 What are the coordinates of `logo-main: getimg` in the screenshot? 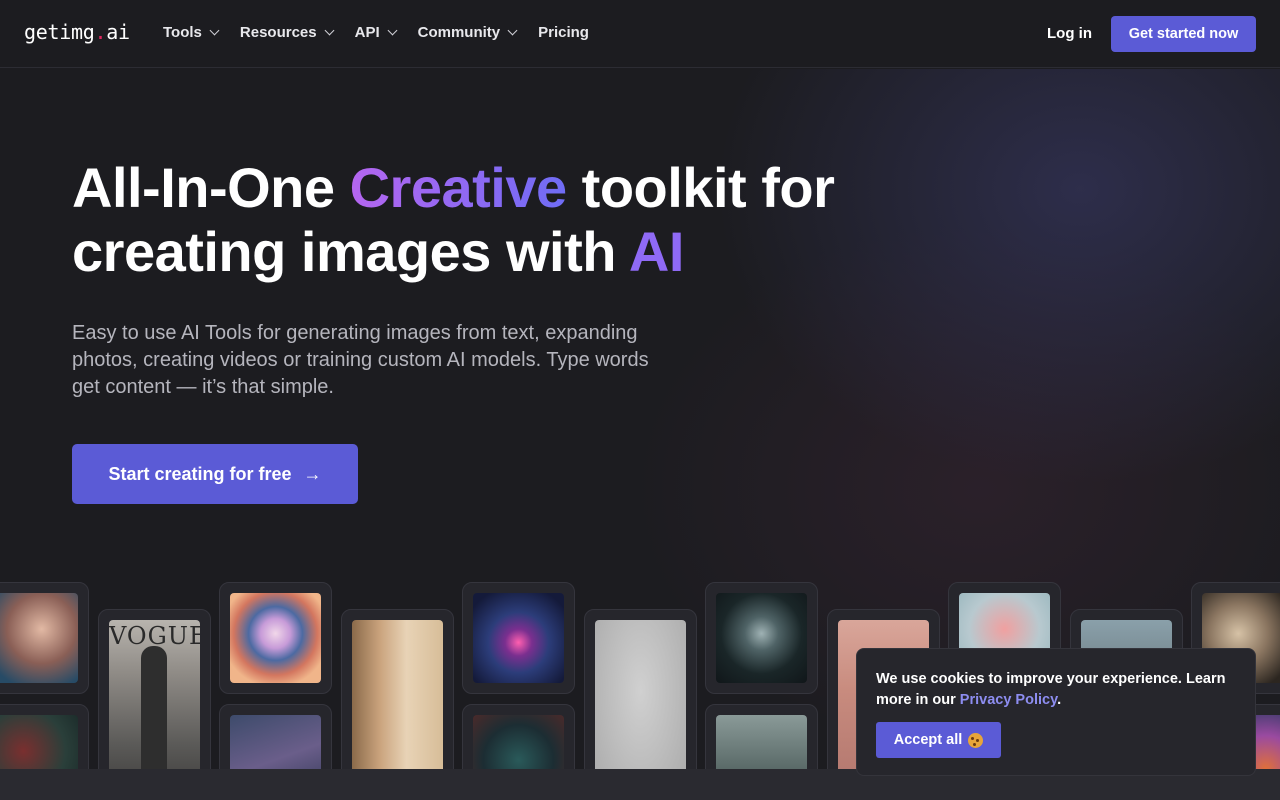 It's located at (59, 32).